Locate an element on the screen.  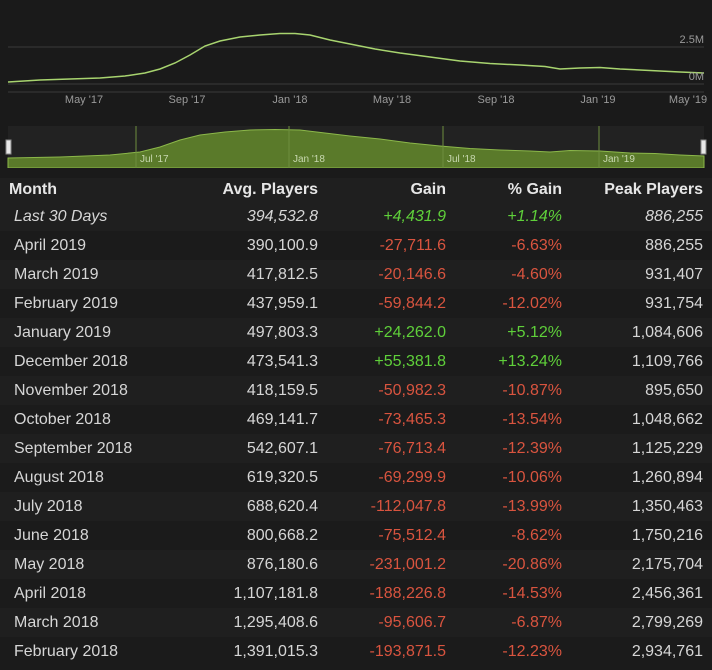
avg-players-cell: 1,107,181.8 is located at coordinates (275, 593).